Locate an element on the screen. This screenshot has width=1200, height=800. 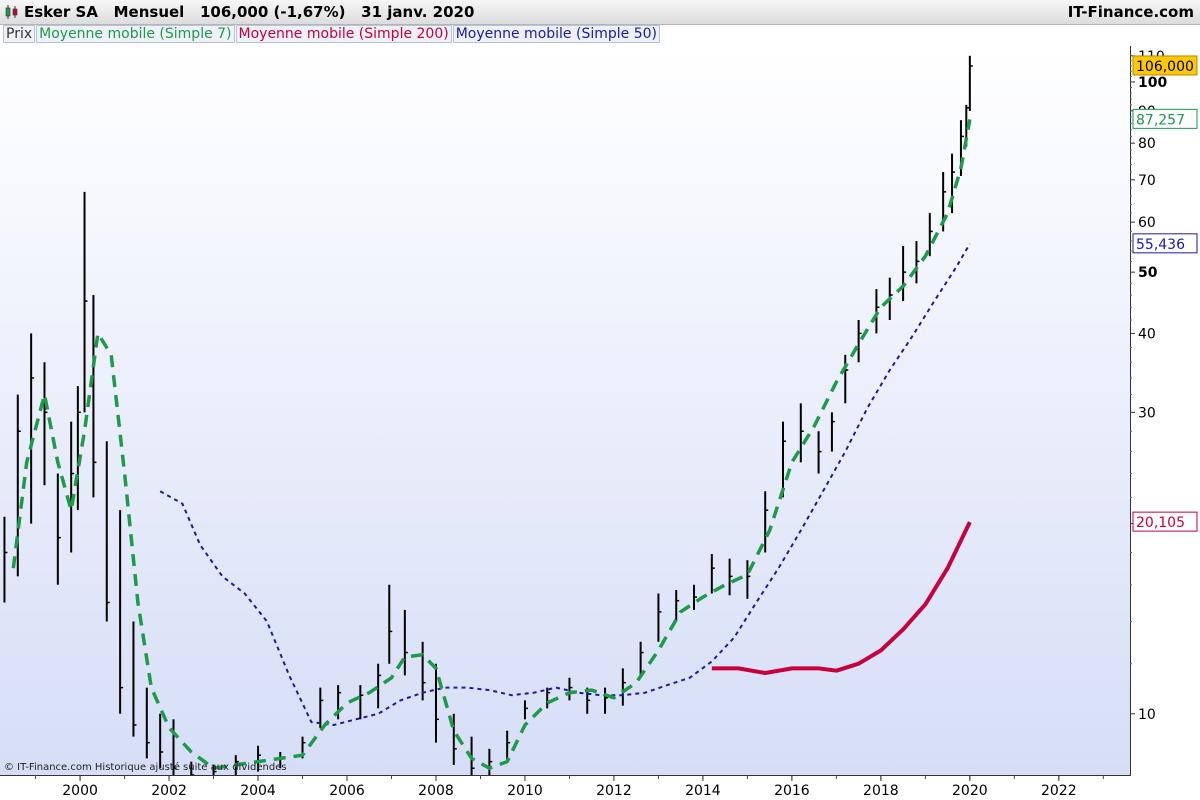
x-tick-label: 2004 is located at coordinates (258, 791).